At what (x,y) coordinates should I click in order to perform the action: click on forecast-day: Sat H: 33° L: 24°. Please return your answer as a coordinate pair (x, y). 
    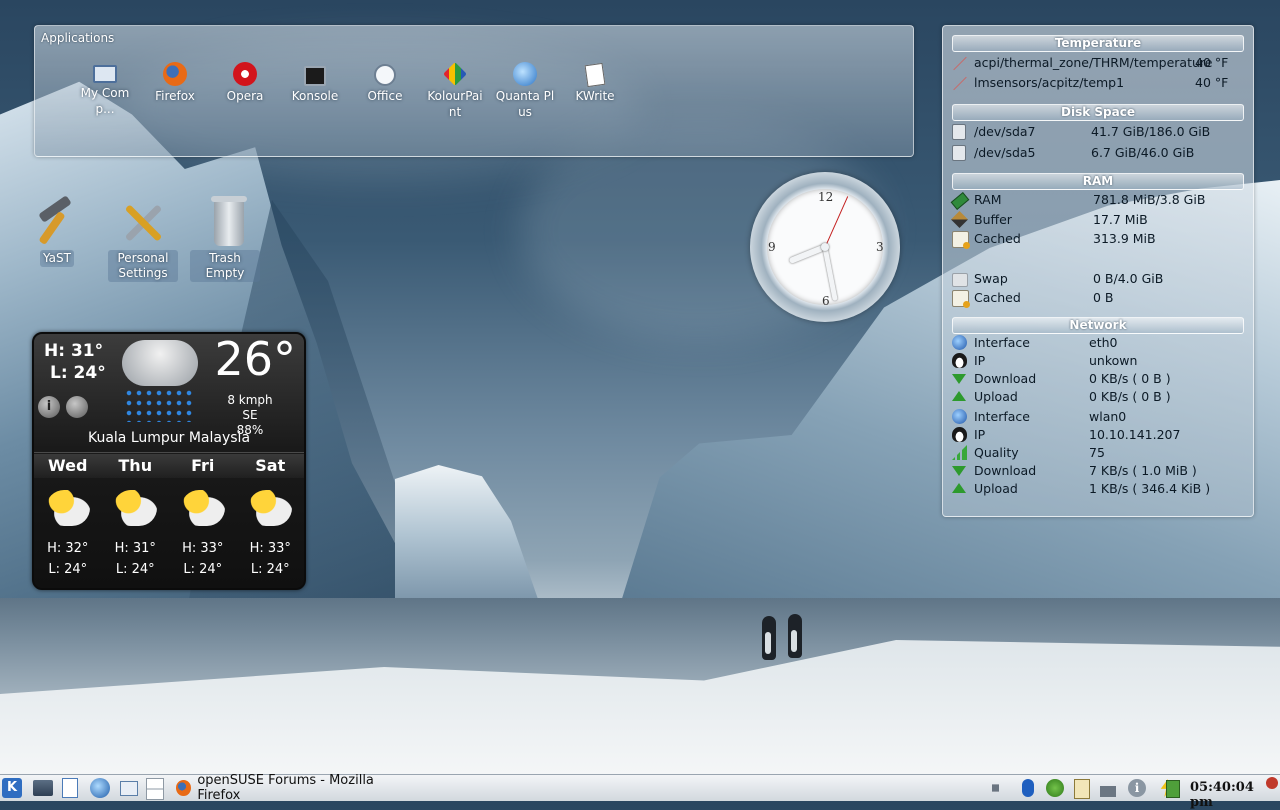
    Looking at the image, I should click on (270, 517).